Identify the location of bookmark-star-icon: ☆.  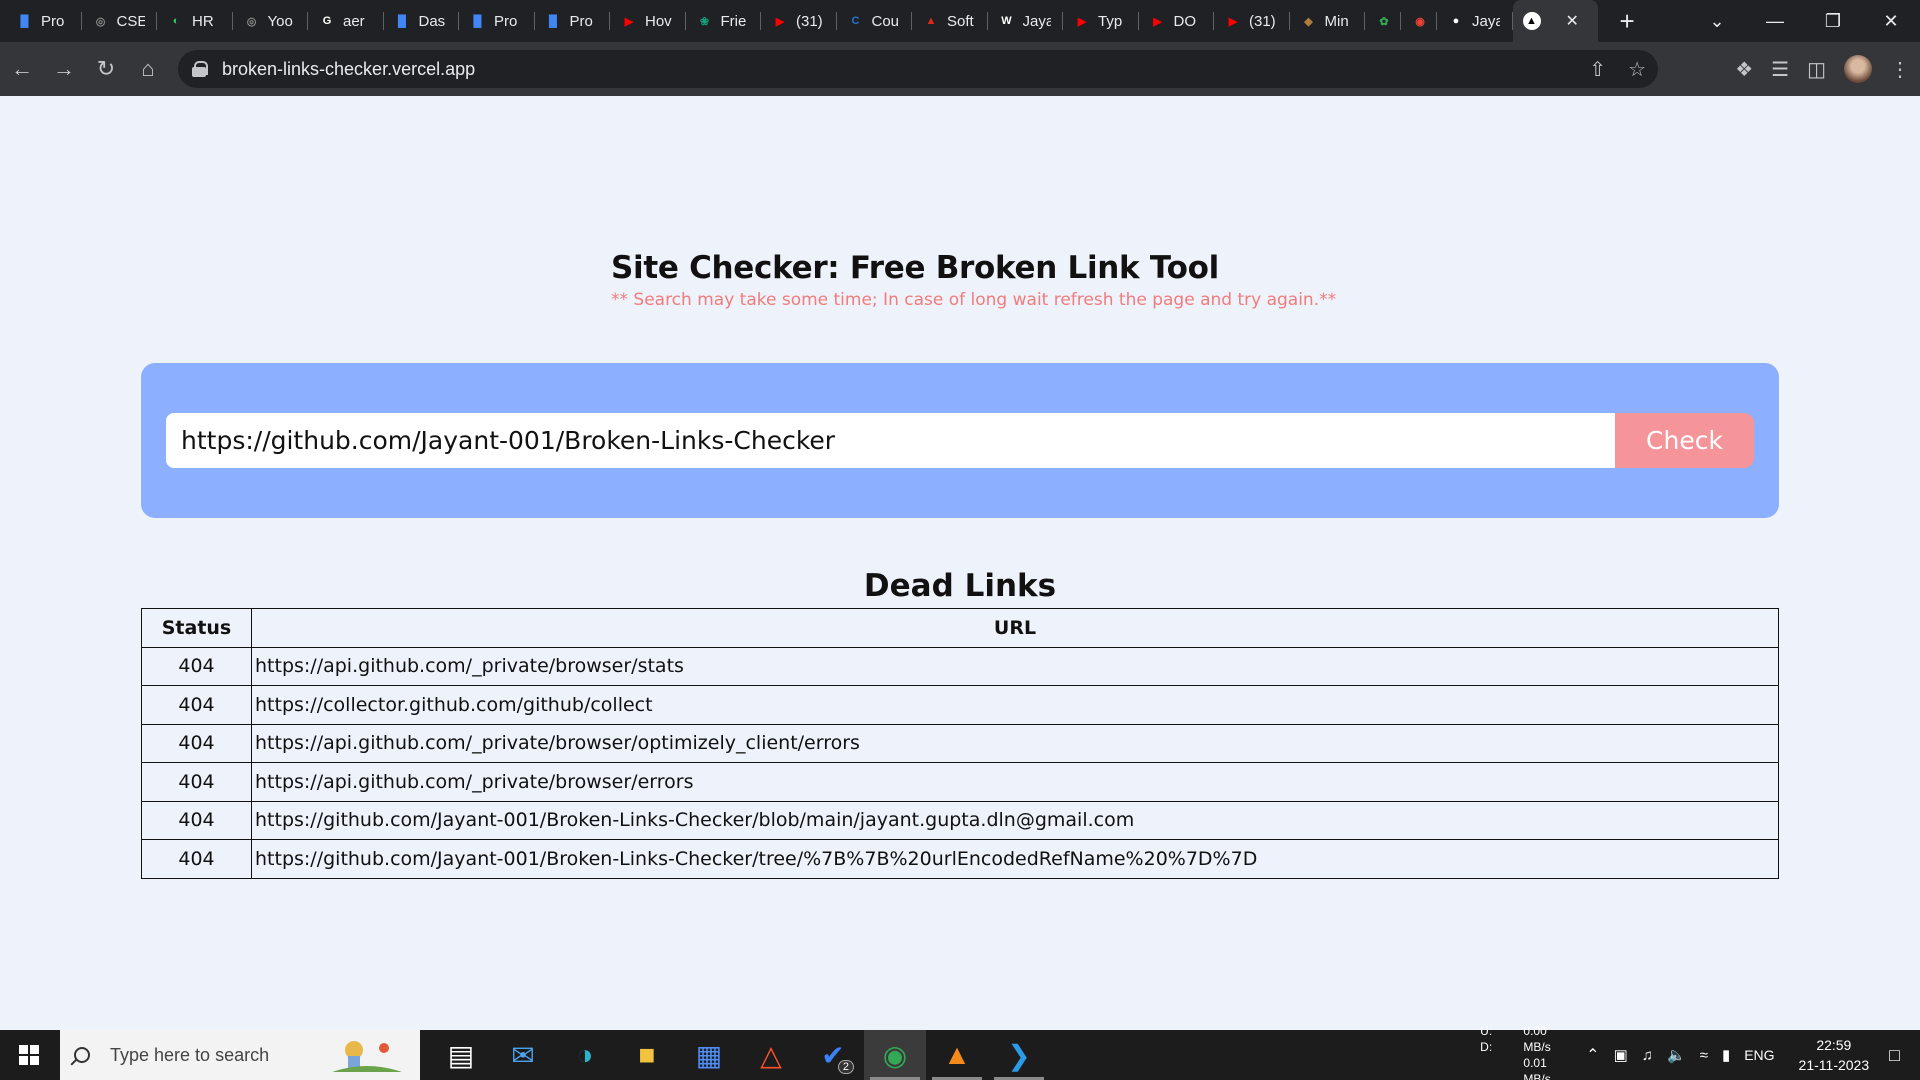
(1637, 69).